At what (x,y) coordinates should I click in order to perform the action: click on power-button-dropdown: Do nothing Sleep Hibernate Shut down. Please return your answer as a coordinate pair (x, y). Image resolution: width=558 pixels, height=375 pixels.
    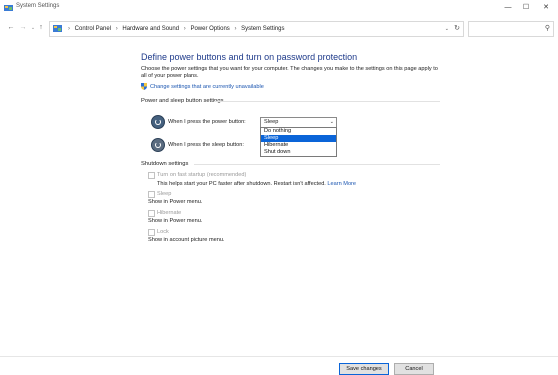
    Looking at the image, I should click on (298, 142).